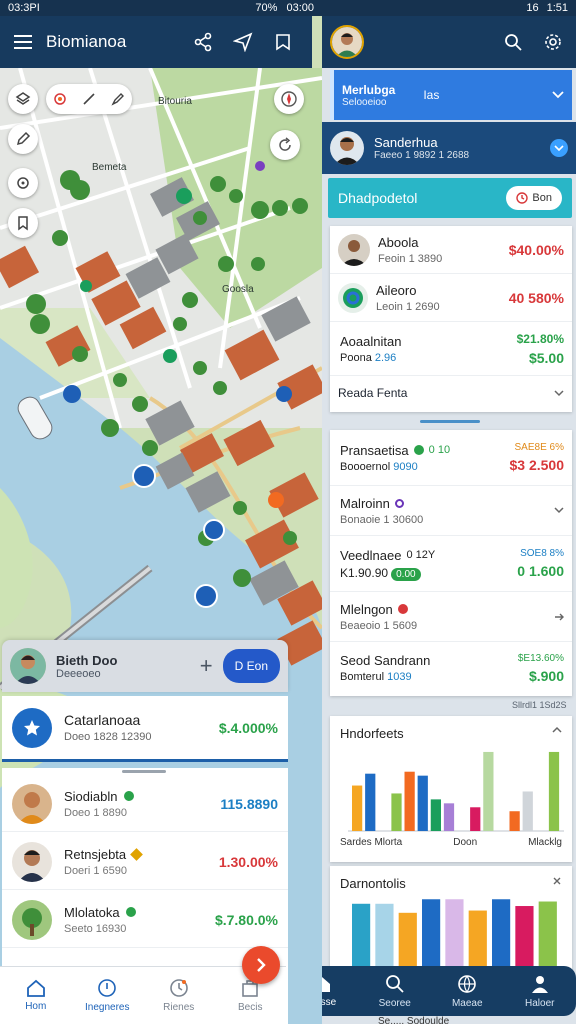 The height and width of the screenshot is (1024, 576). I want to click on nav-label: Rienes, so click(179, 1007).